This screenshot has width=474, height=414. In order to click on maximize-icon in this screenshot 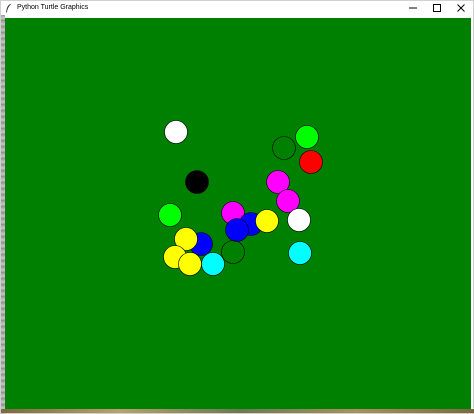, I will do `click(437, 8)`.